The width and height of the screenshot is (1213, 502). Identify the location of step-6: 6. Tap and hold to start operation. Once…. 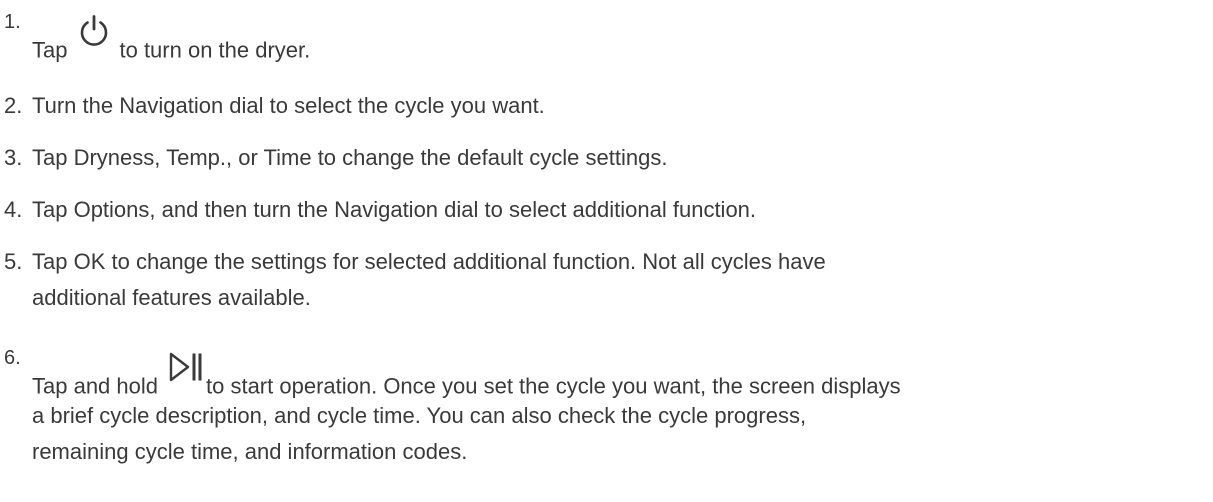
(606, 367).